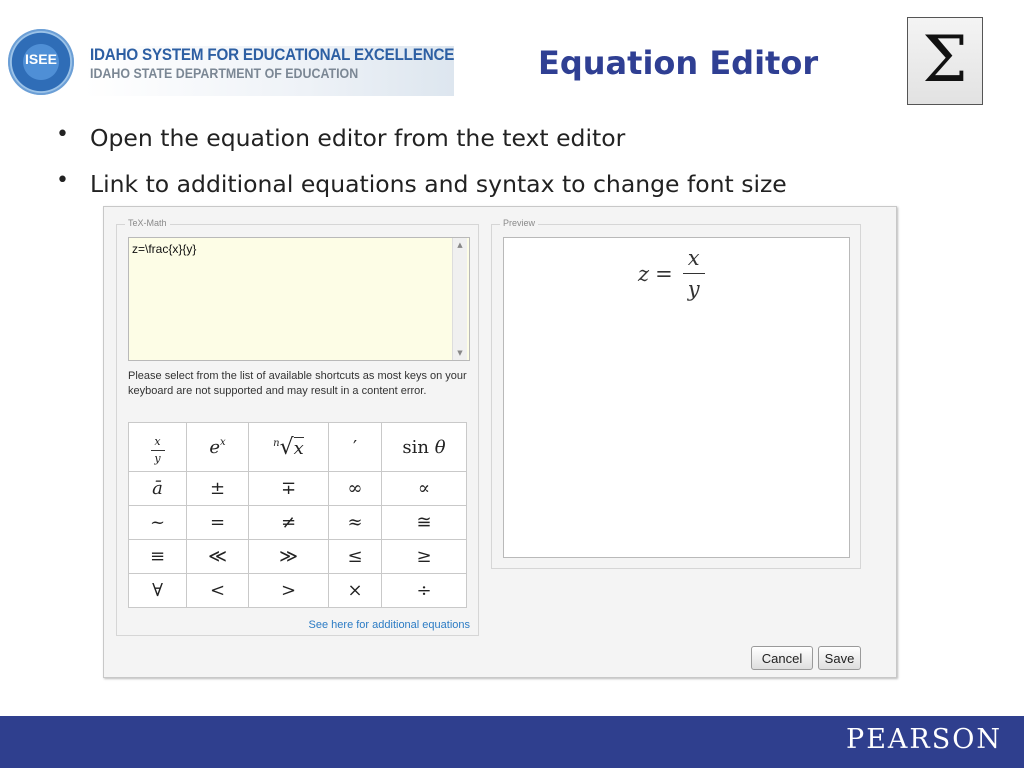  I want to click on shortcut-nth-root: n√x, so click(288, 447).